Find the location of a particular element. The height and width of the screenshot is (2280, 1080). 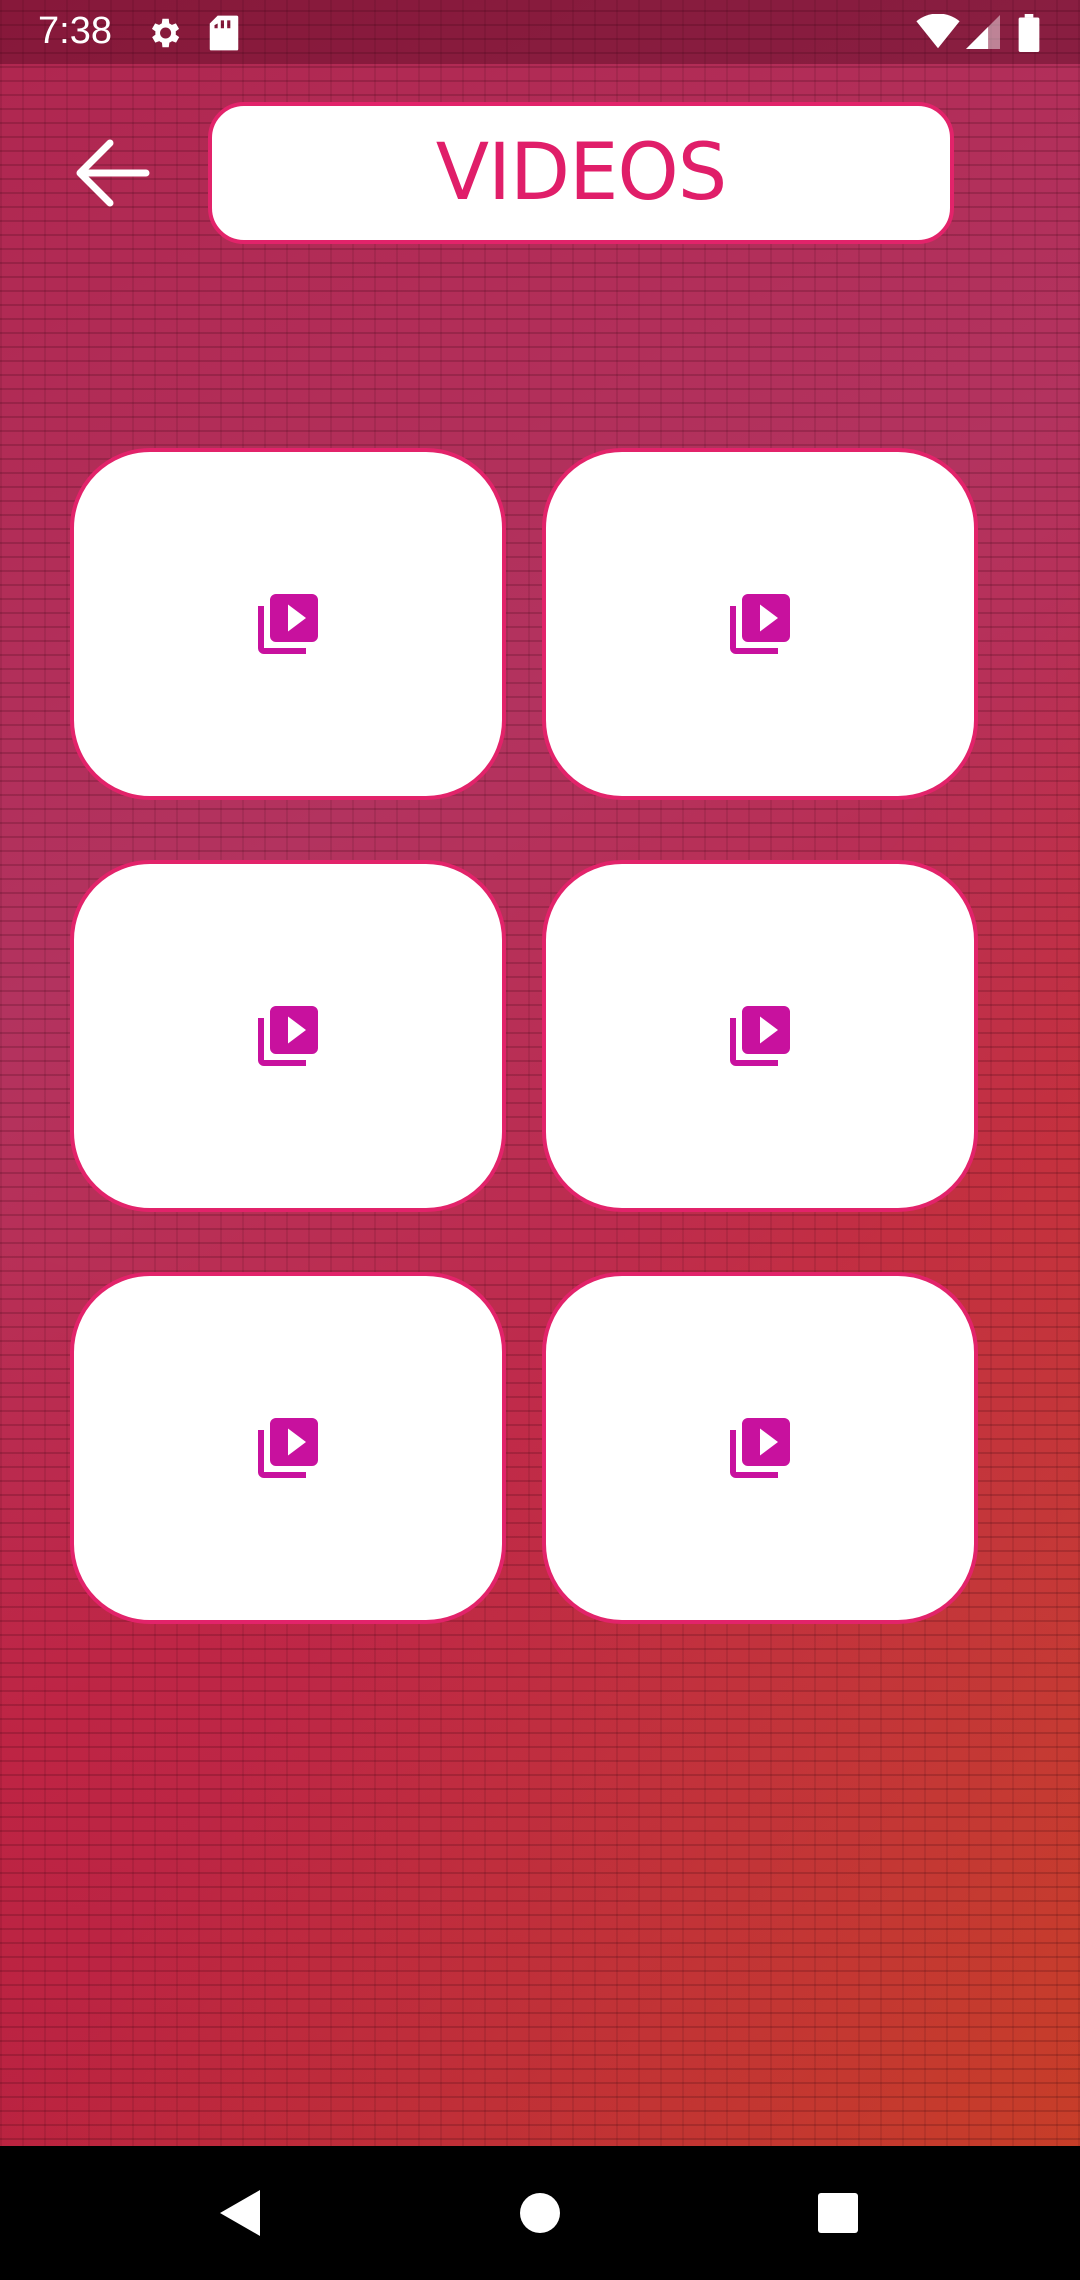

home-circle-icon is located at coordinates (540, 2213).